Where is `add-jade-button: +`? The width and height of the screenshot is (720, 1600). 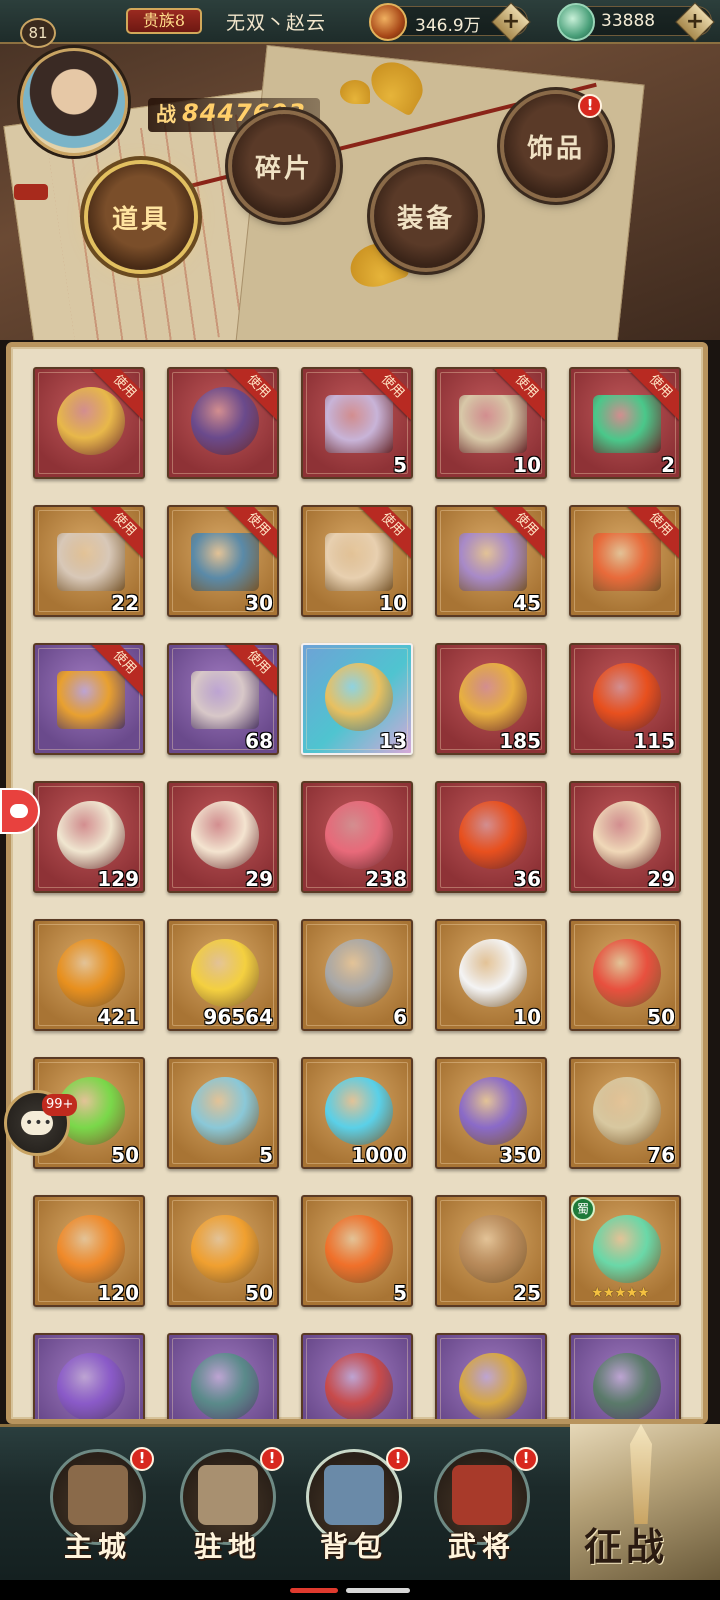
add-jade-button: + is located at coordinates (695, 22).